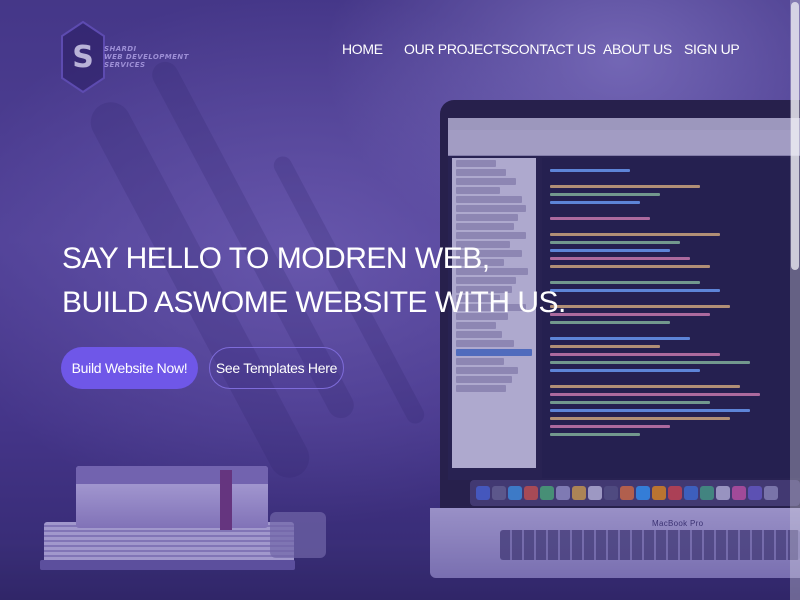  I want to click on see-templates-button: See Templates Here, so click(276, 368).